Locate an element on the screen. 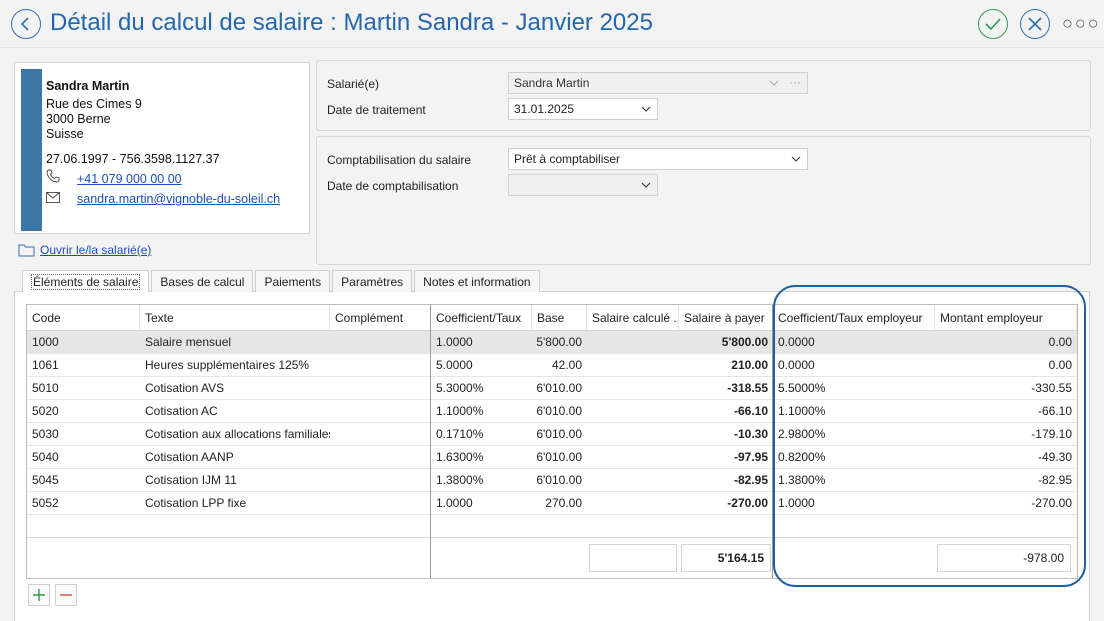 The width and height of the screenshot is (1104, 621). column-header-complement: Complément is located at coordinates (380, 318).